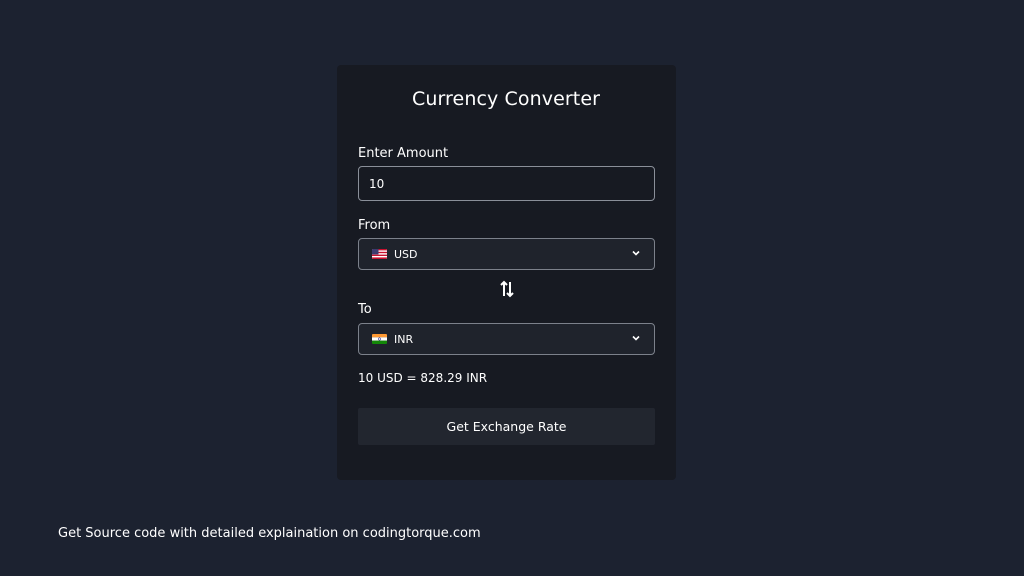 The width and height of the screenshot is (1024, 576). I want to click on to-currency-value: INR, so click(404, 339).